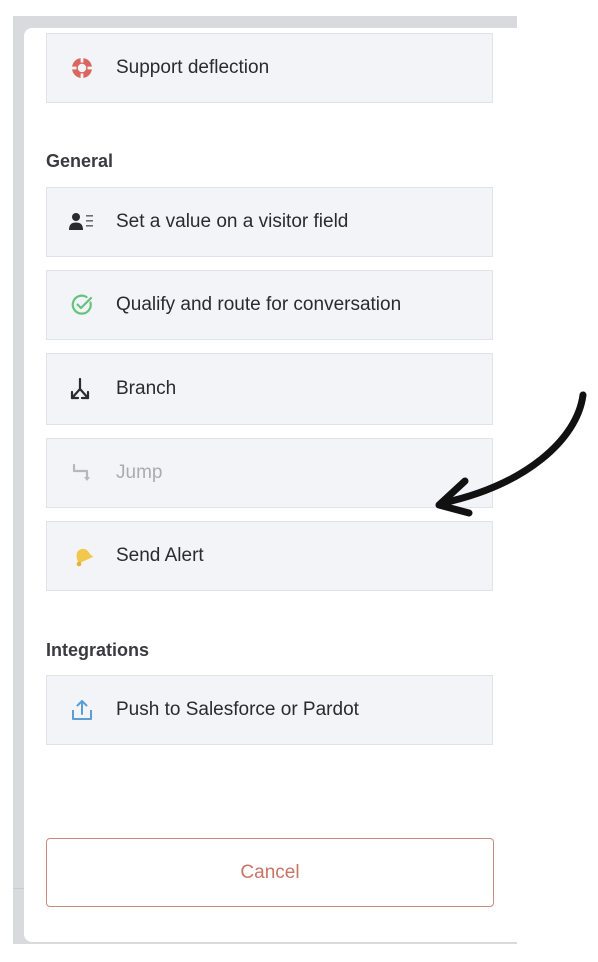  Describe the element at coordinates (82, 68) in the screenshot. I see `lifebuoy-icon` at that location.